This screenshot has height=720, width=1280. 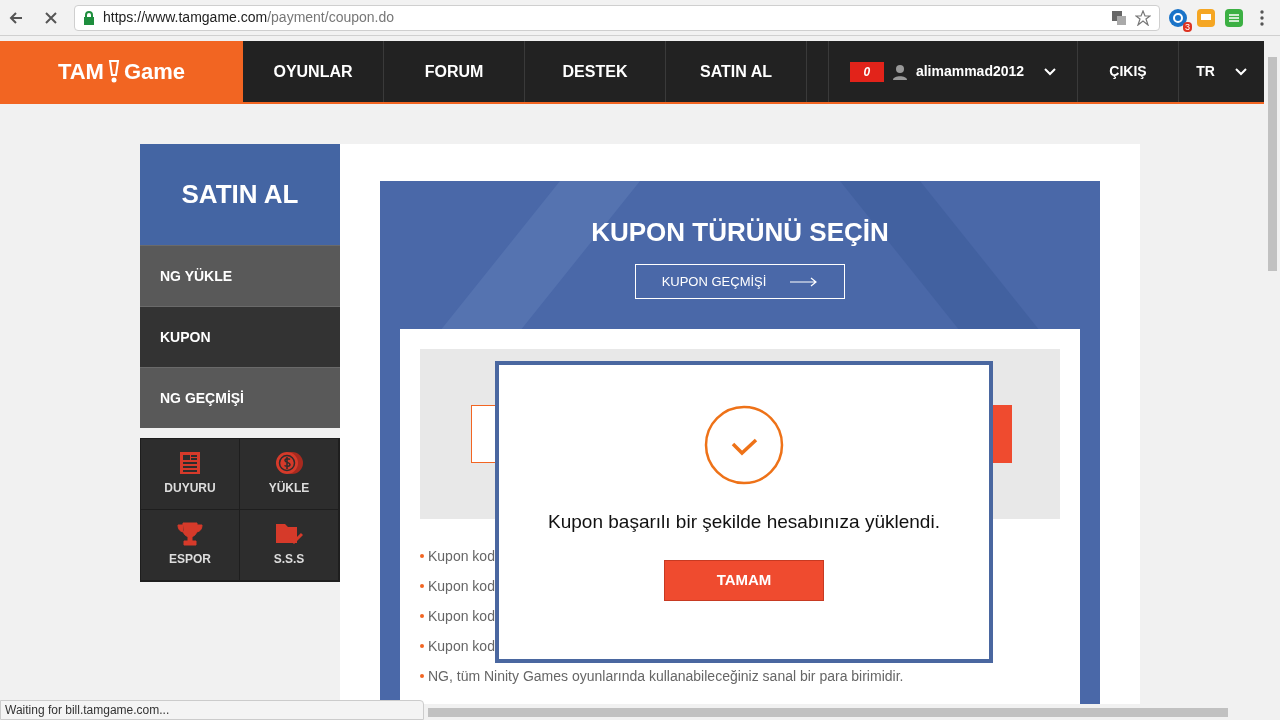 What do you see at coordinates (16, 17) in the screenshot?
I see `back-icon` at bounding box center [16, 17].